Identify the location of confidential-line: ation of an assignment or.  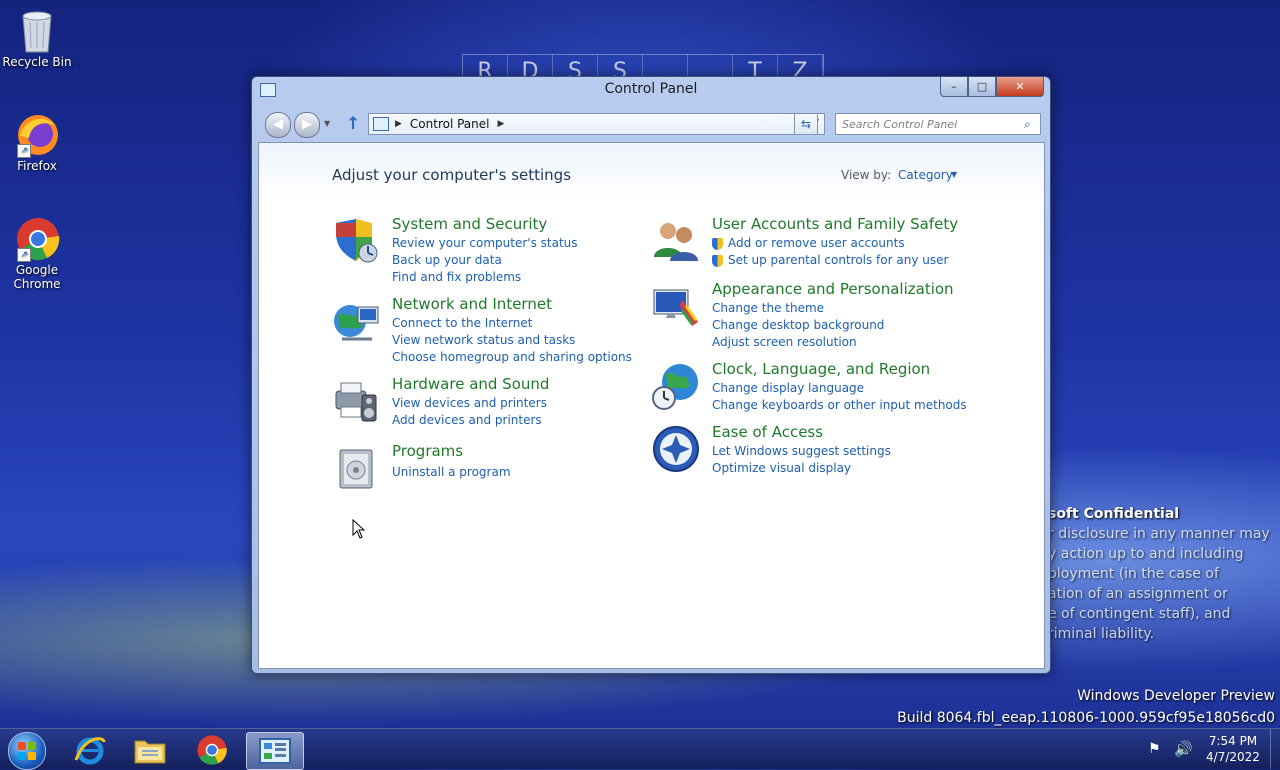
(1138, 594).